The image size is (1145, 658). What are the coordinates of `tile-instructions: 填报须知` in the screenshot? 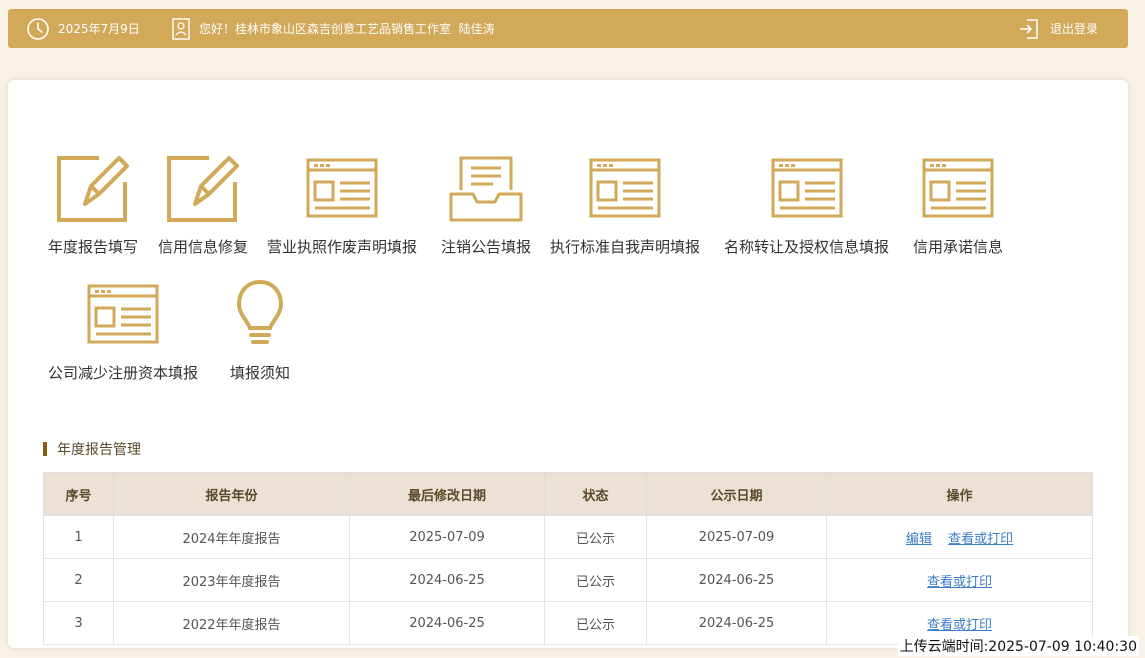 It's located at (260, 328).